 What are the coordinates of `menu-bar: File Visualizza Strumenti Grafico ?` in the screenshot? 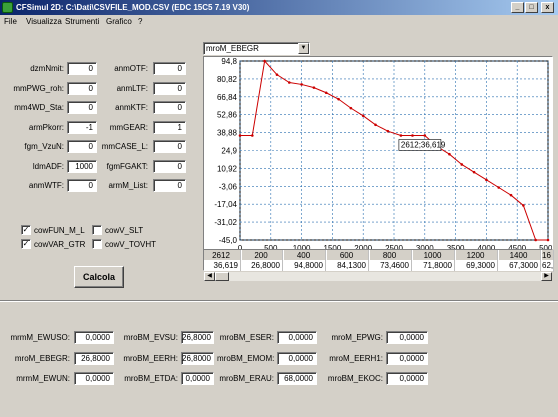 It's located at (279, 22).